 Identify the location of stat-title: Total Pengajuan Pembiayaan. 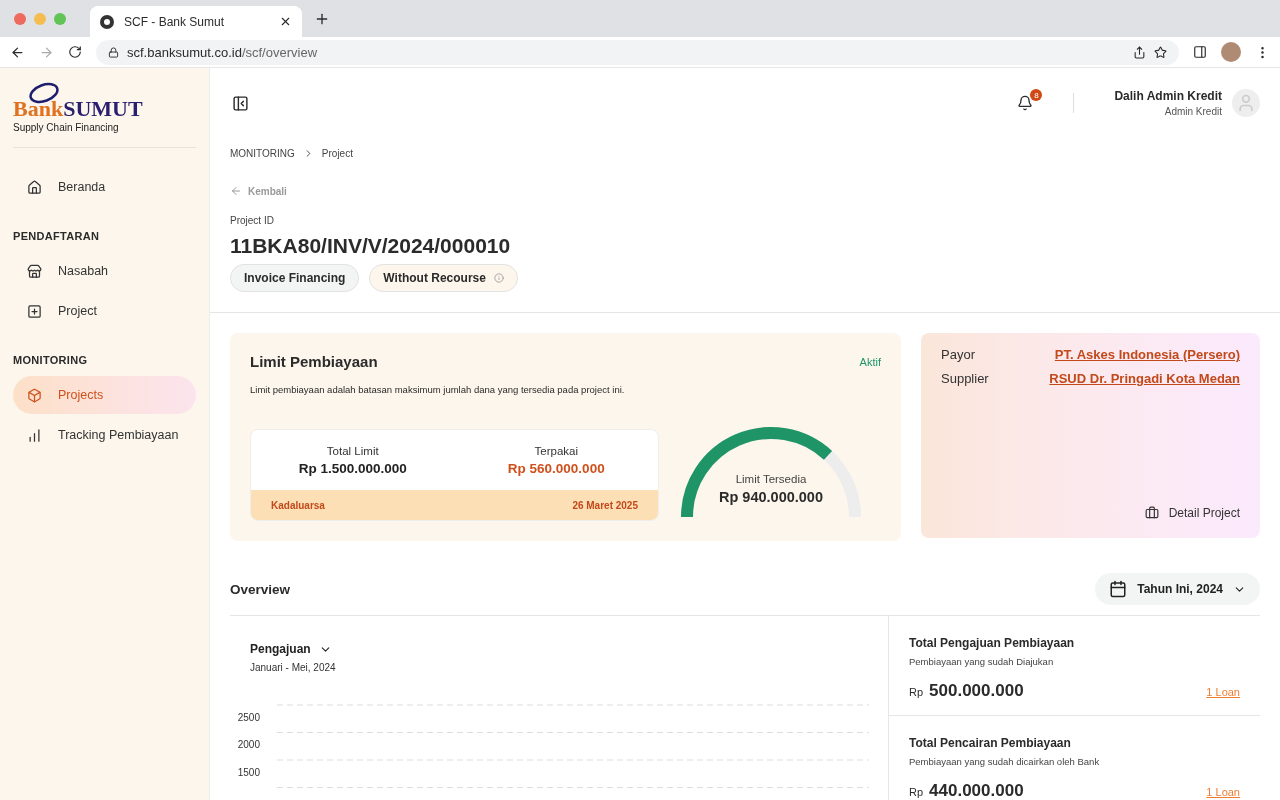
(992, 643).